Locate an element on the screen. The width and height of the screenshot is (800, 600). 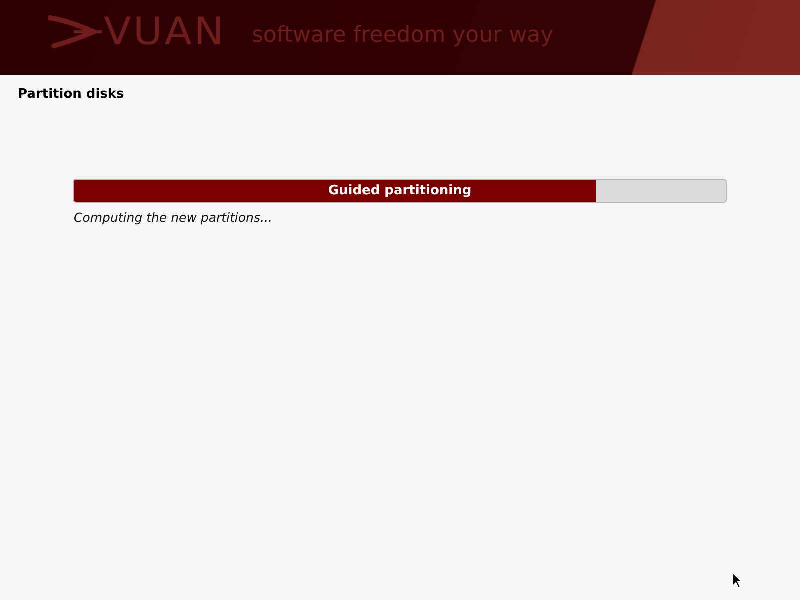
logo: VUAN is located at coordinates (165, 31).